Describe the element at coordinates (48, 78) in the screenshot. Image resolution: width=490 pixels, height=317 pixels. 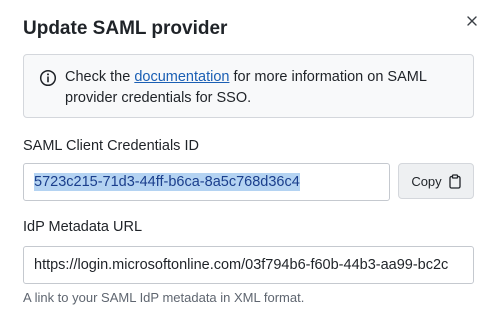
I see `info-icon` at that location.